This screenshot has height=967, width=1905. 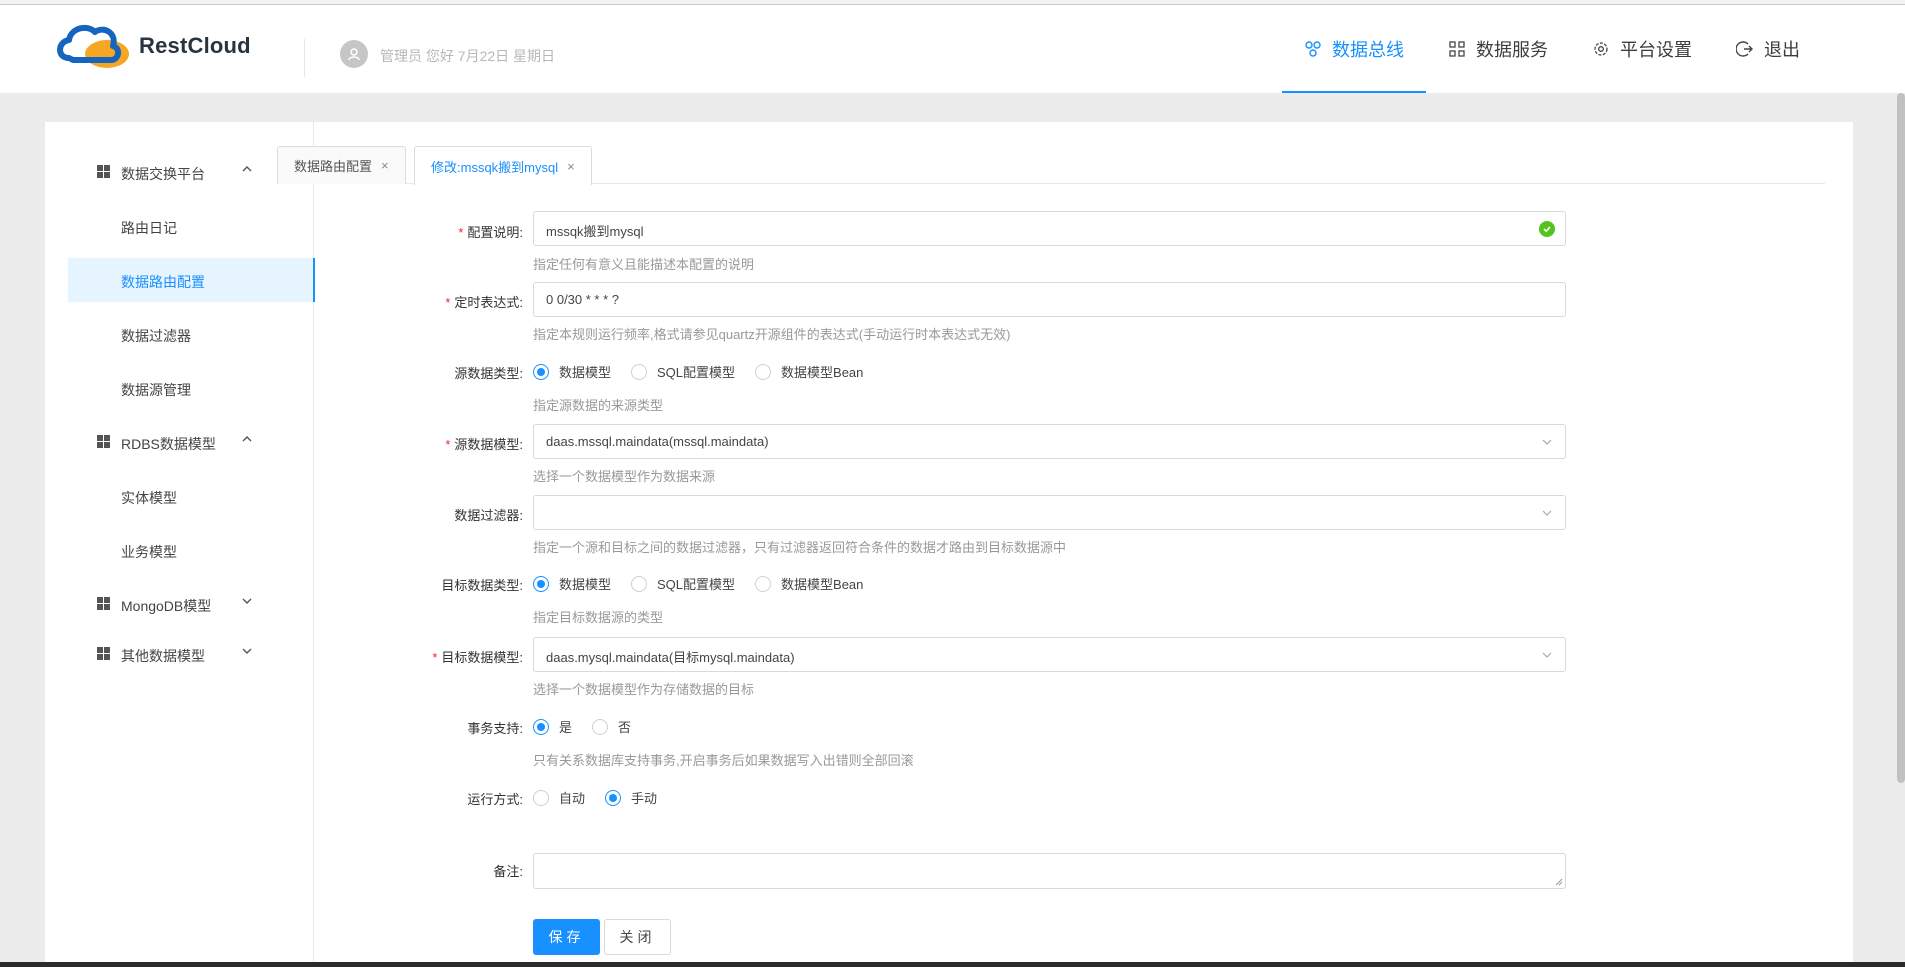 What do you see at coordinates (163, 174) in the screenshot?
I see `sidebar-group-label: 数据交换平台` at bounding box center [163, 174].